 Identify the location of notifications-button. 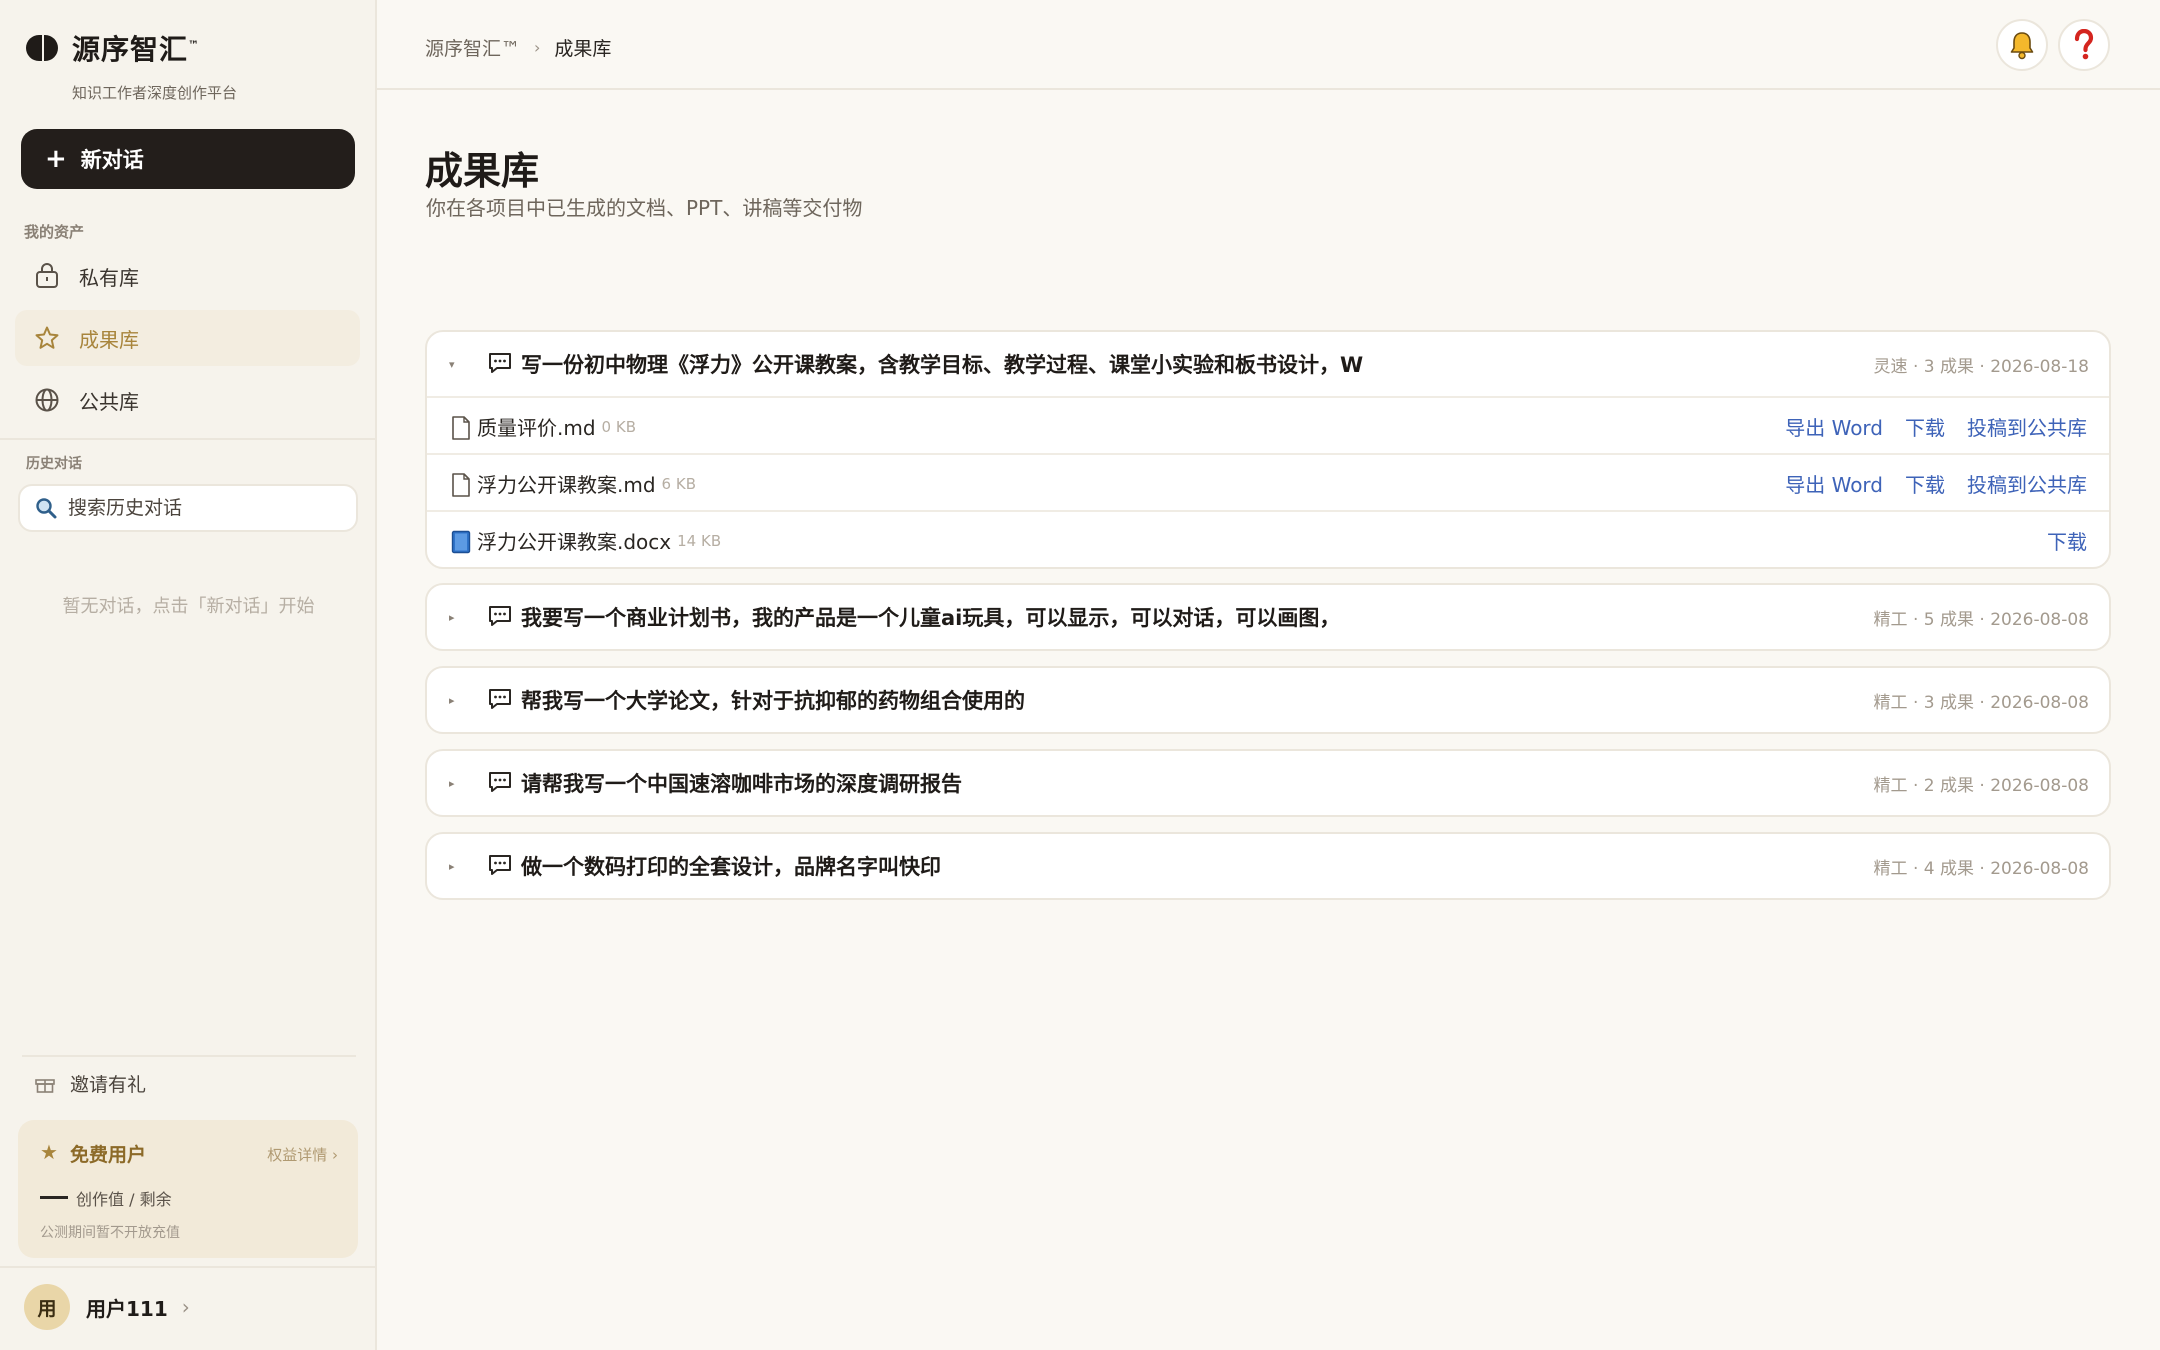
(2022, 45).